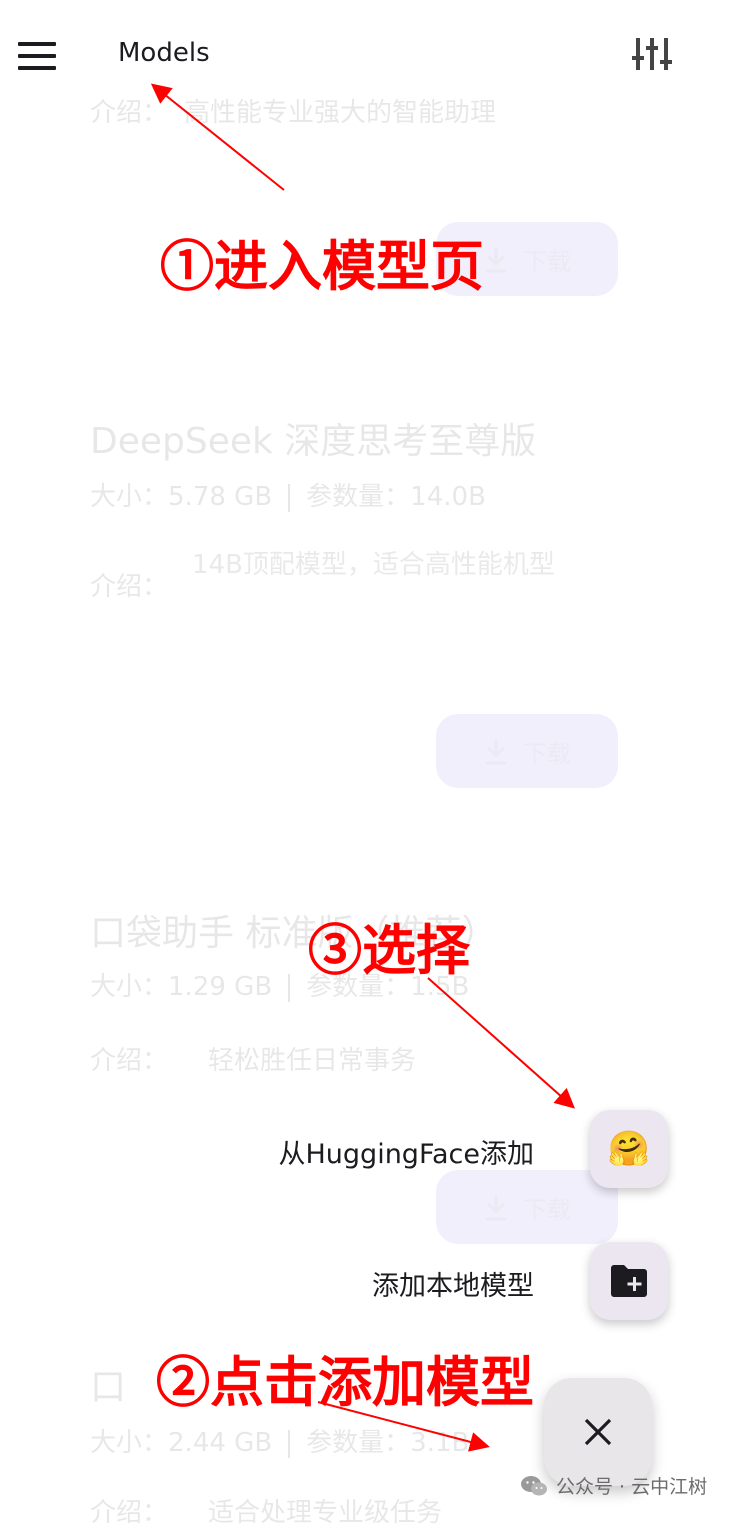  What do you see at coordinates (372, 56) in the screenshot?
I see `top-app-bar: Models` at bounding box center [372, 56].